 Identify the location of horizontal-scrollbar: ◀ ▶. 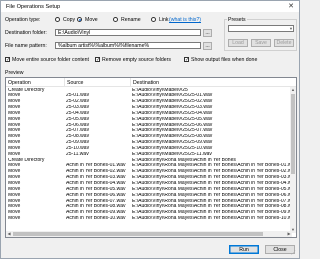
(149, 234).